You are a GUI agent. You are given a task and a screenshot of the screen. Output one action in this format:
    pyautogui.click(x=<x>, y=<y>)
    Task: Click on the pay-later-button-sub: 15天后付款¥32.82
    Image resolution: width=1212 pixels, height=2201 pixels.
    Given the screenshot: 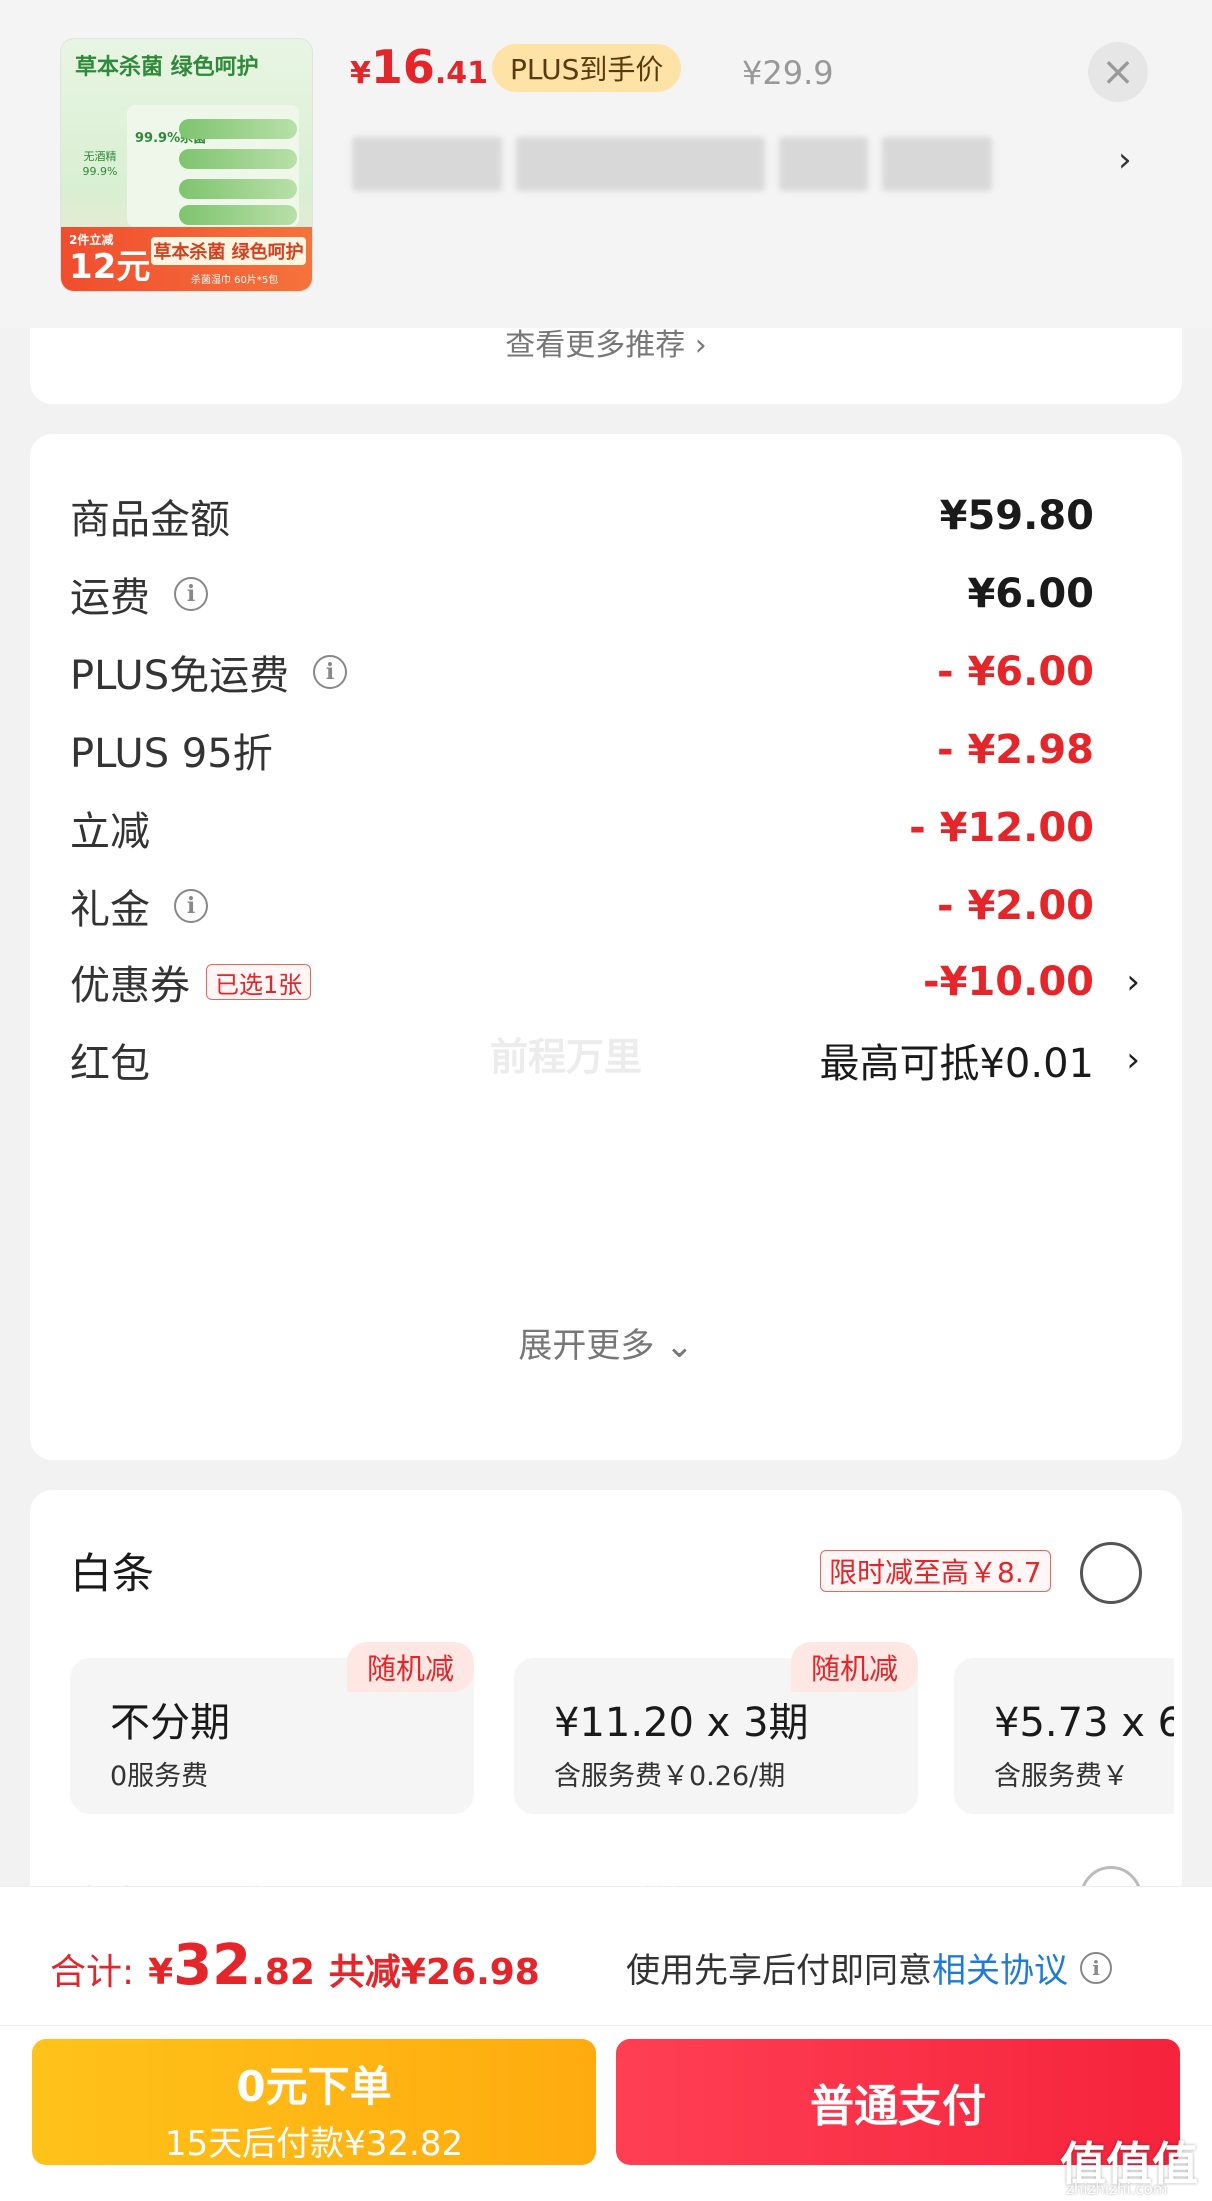 What is the action you would take?
    pyautogui.click(x=314, y=2144)
    